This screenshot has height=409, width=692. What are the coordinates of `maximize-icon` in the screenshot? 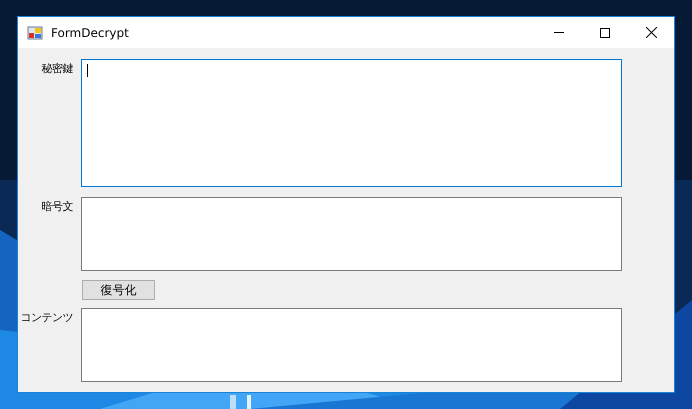 It's located at (605, 33).